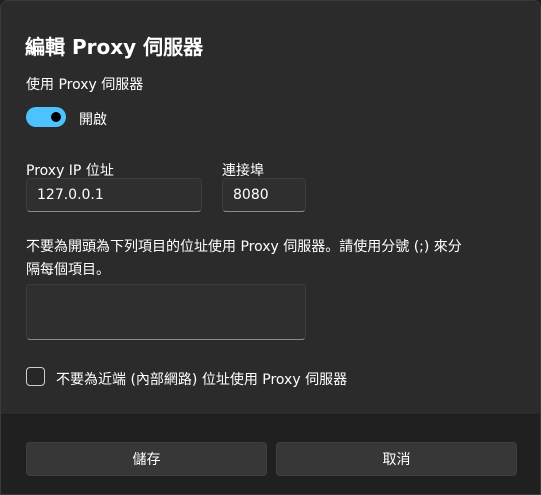 Image resolution: width=541 pixels, height=495 pixels. Describe the element at coordinates (35, 376) in the screenshot. I see `bypass-local-checkbox` at that location.